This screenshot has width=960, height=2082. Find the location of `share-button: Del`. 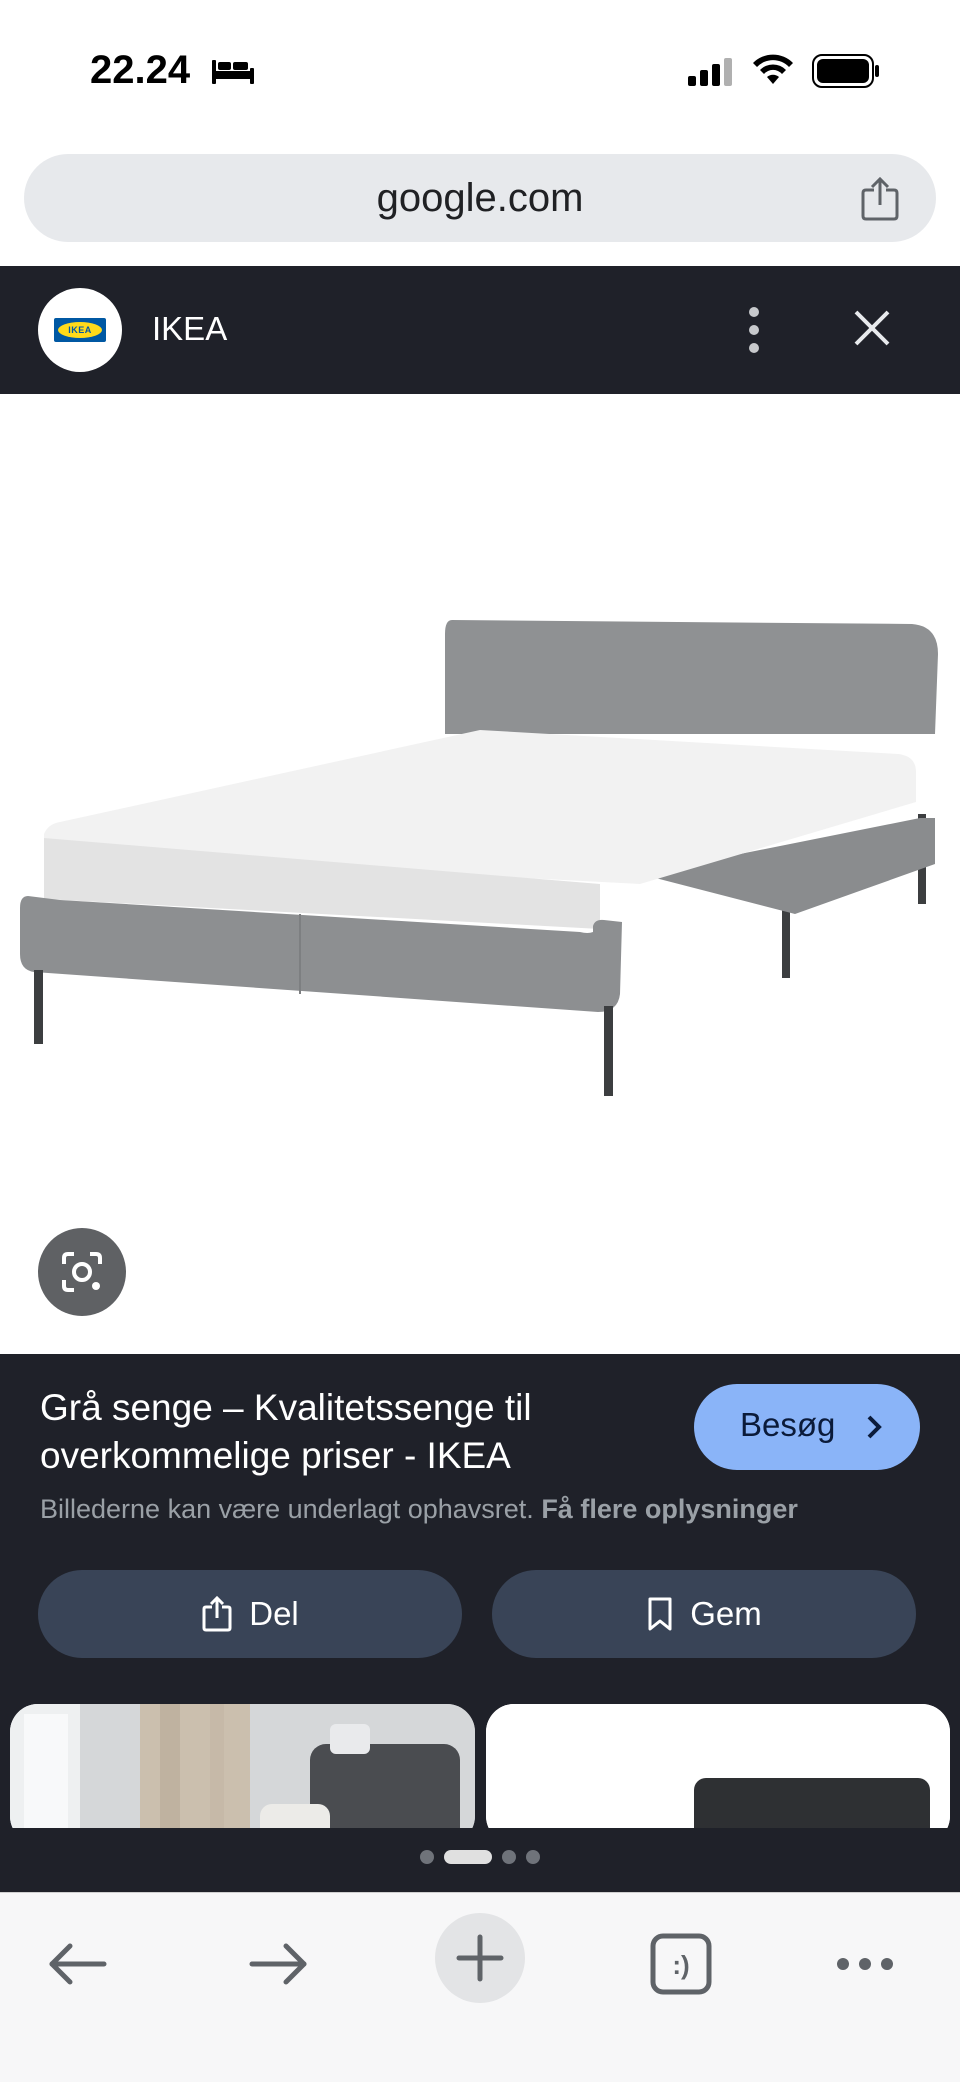

share-button: Del is located at coordinates (250, 1614).